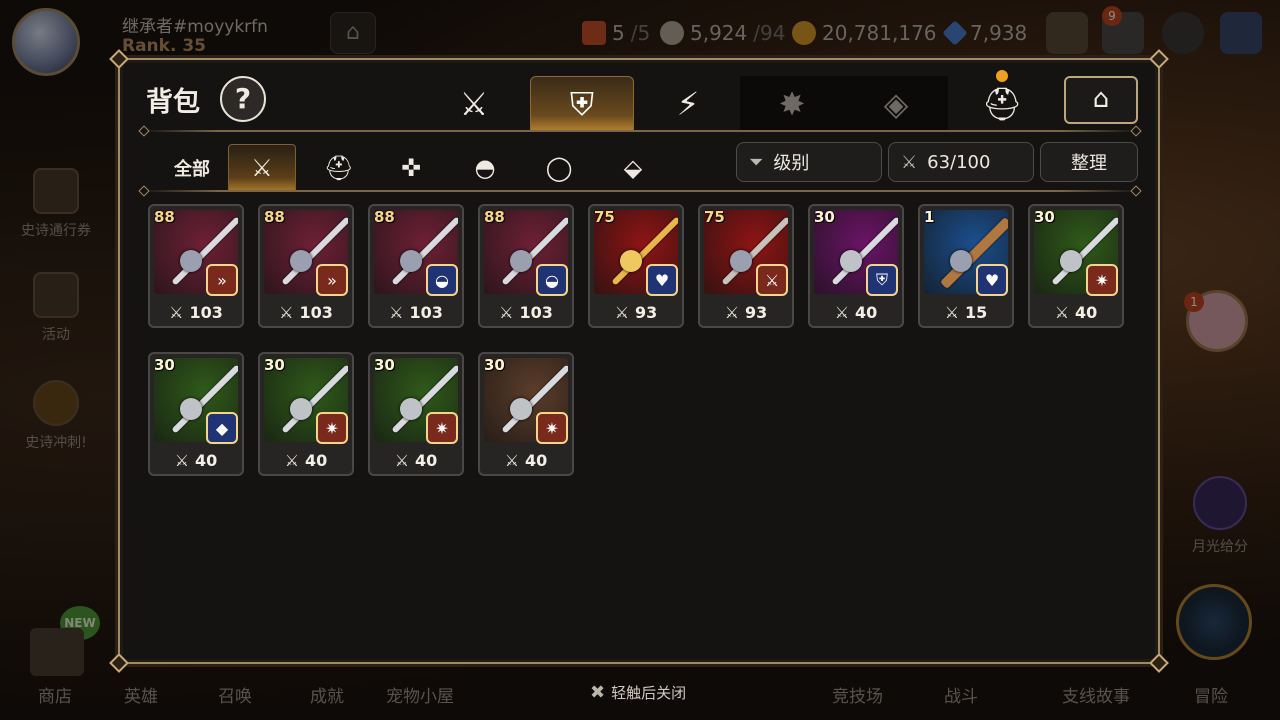 The height and width of the screenshot is (720, 1280). Describe the element at coordinates (420, 694) in the screenshot. I see `nav-pet-house: 宠物小屋` at that location.